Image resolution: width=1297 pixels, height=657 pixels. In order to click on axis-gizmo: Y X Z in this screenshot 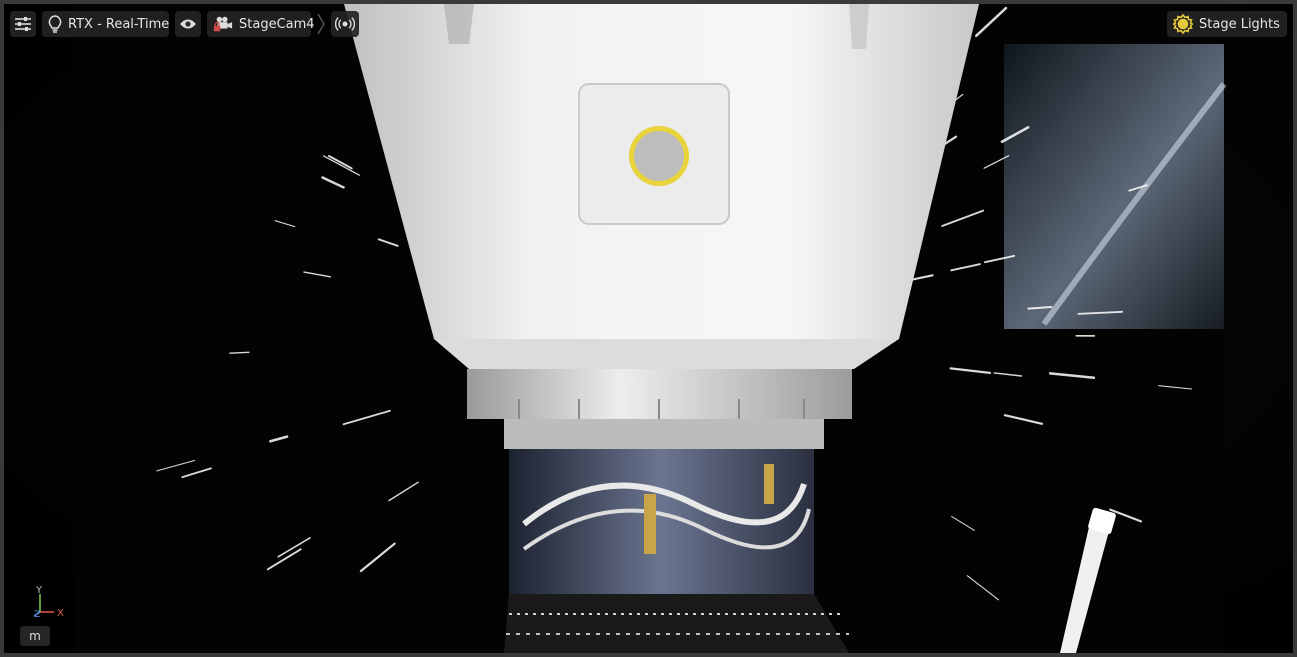, I will do `click(49, 602)`.